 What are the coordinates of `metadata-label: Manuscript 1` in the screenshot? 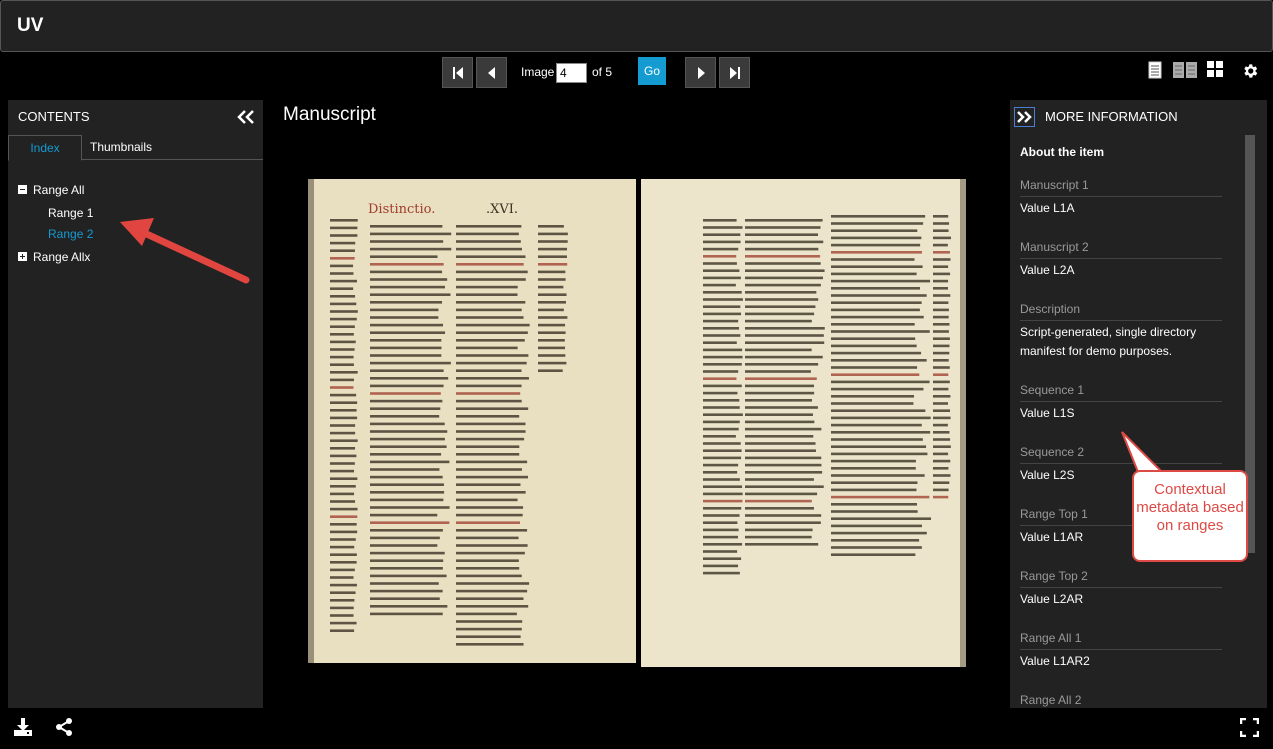 It's located at (1054, 185).